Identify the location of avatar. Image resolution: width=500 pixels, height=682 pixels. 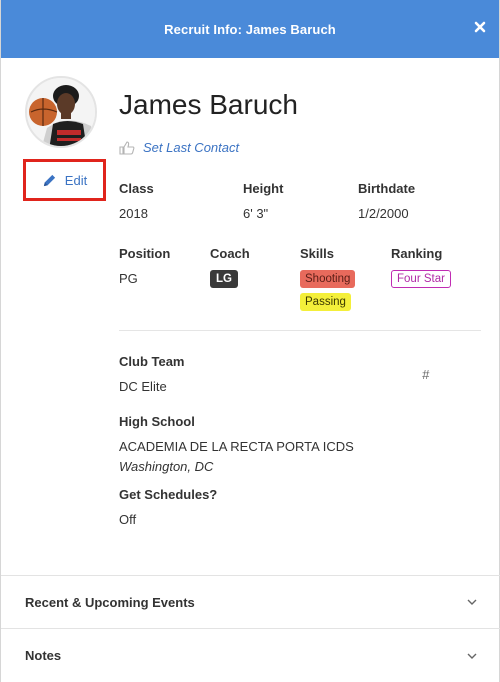
(61, 112).